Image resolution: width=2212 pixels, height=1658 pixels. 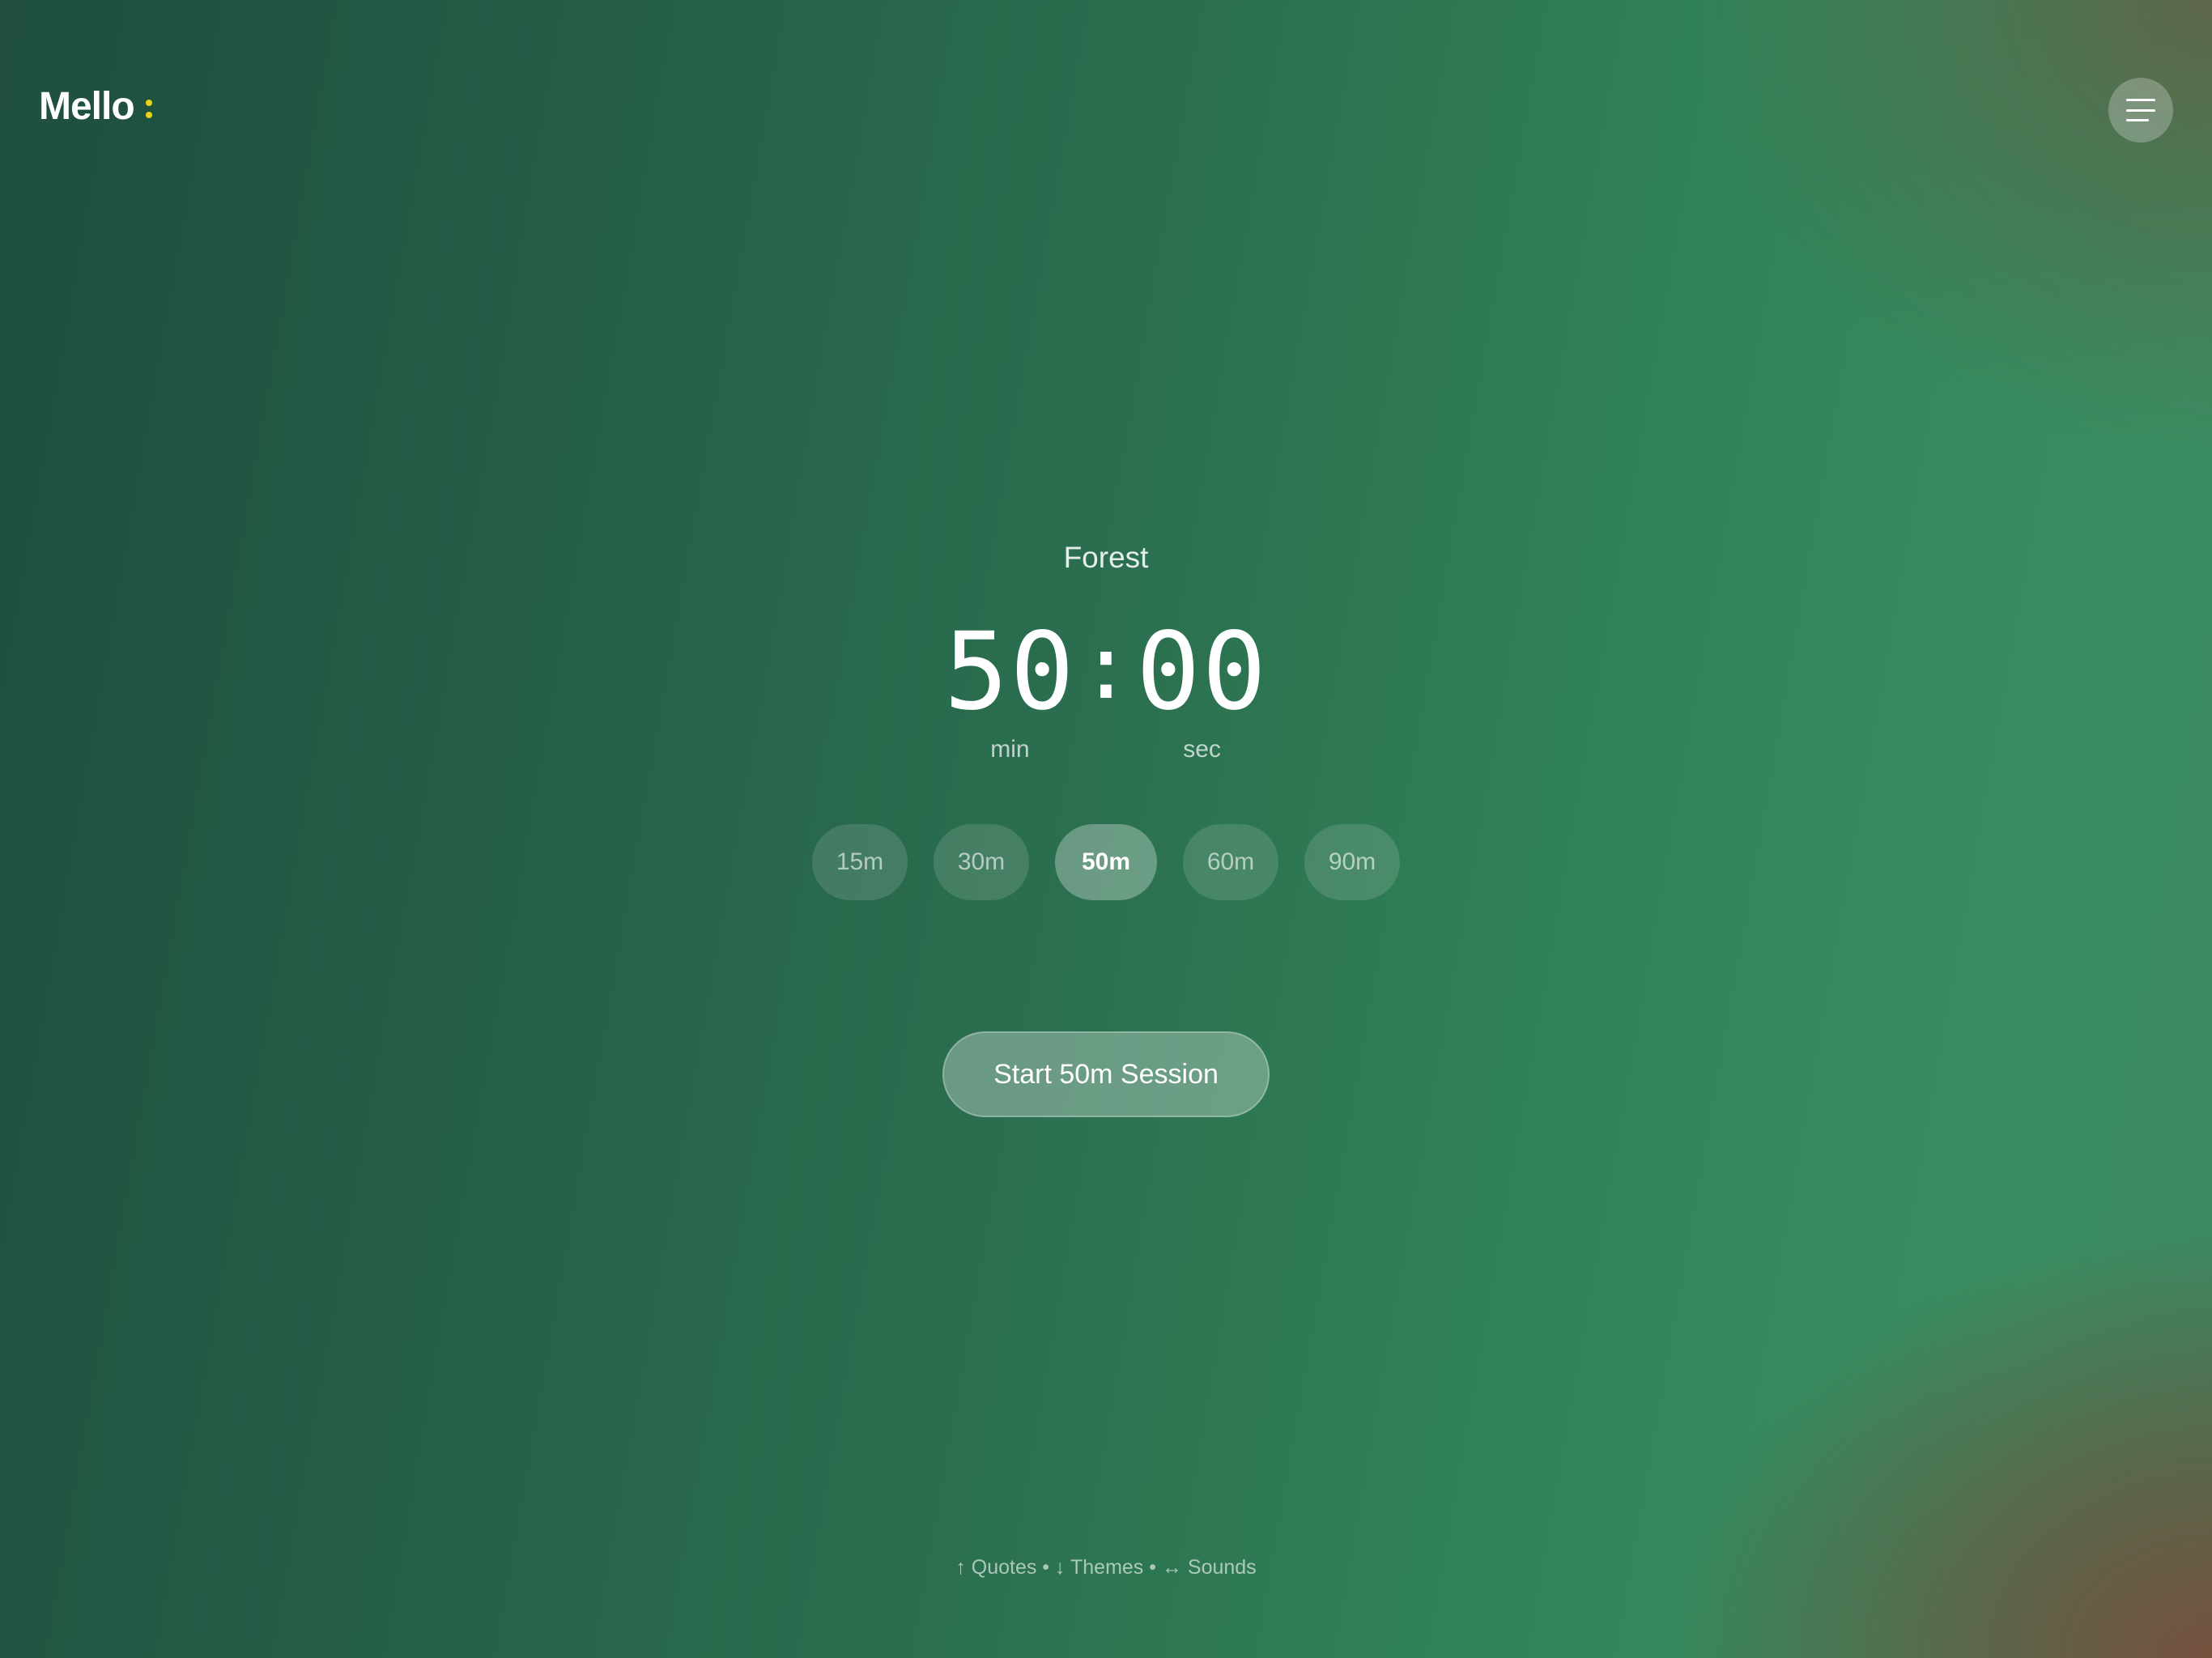 I want to click on menu-button, so click(x=2140, y=110).